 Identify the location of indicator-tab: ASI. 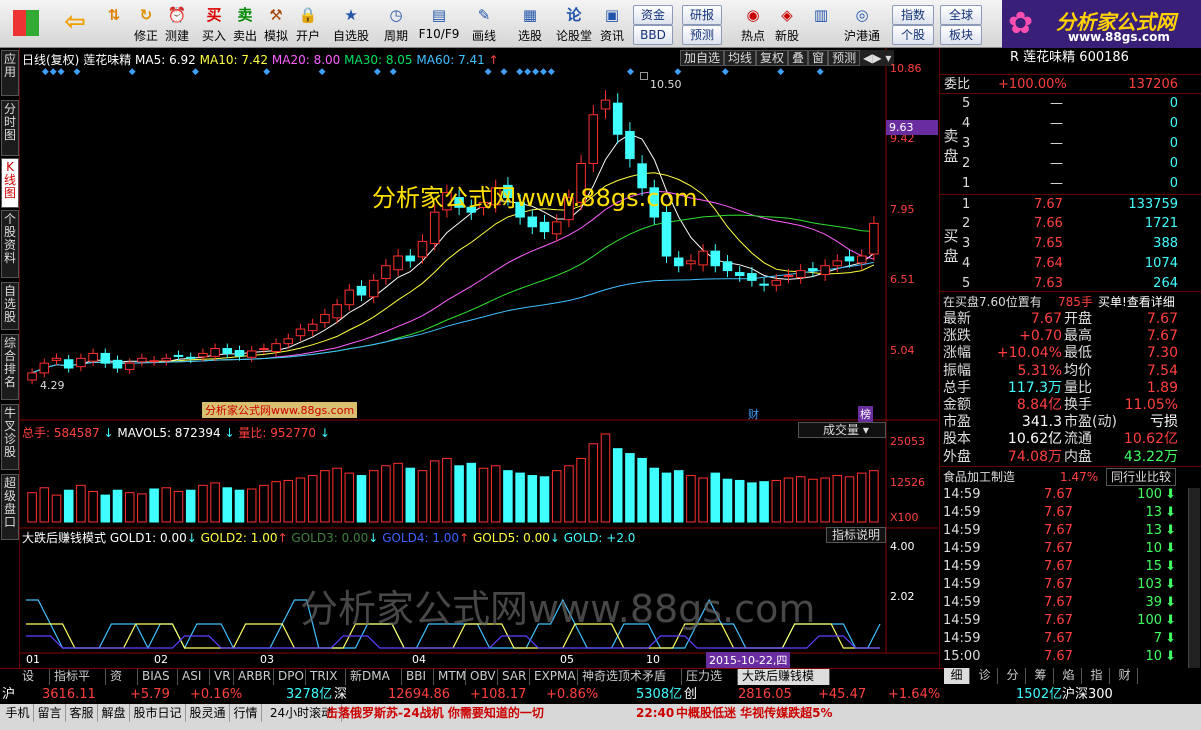
(194, 677).